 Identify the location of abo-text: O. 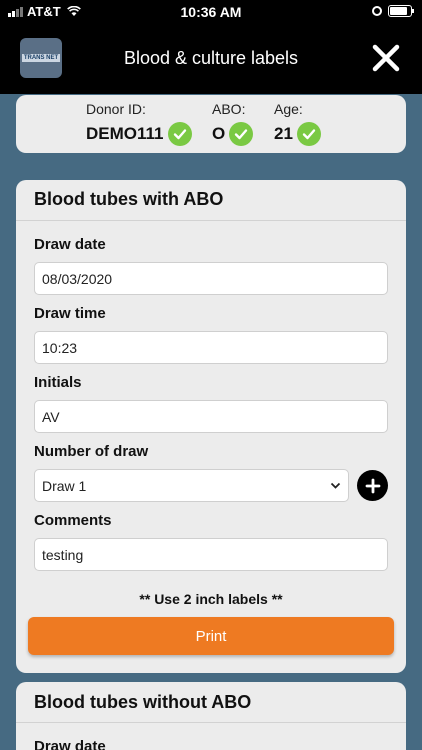
(219, 133).